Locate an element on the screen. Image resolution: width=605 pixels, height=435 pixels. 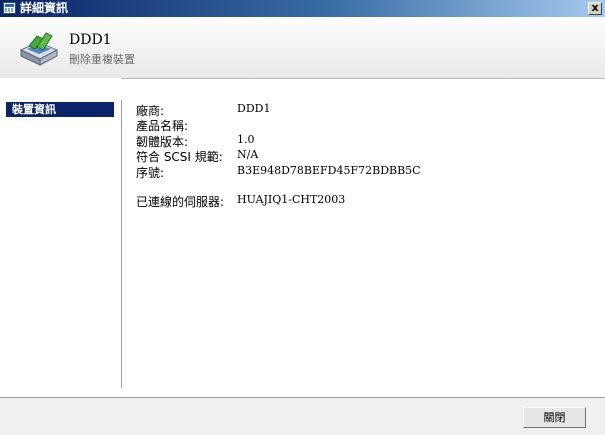
scsi-compliance-value: N/A is located at coordinates (248, 154).